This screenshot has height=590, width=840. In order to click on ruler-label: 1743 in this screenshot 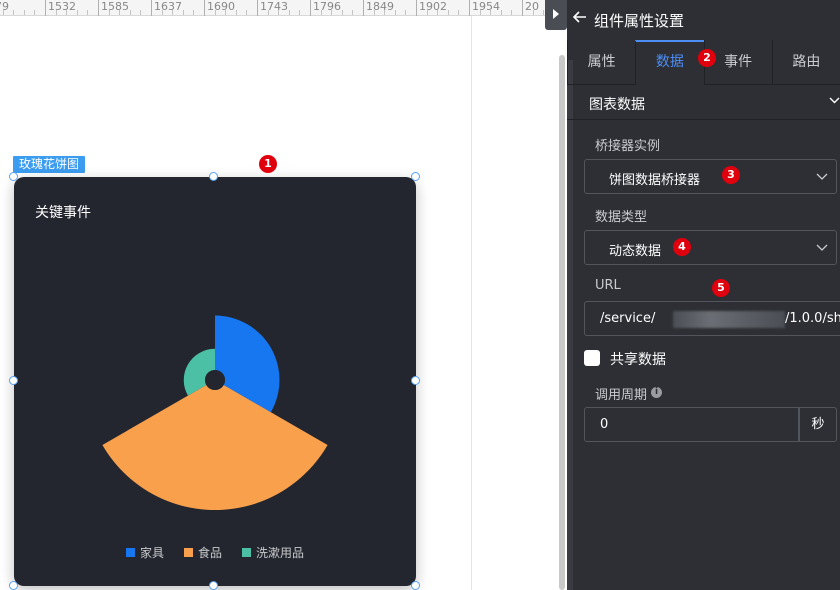, I will do `click(274, 6)`.